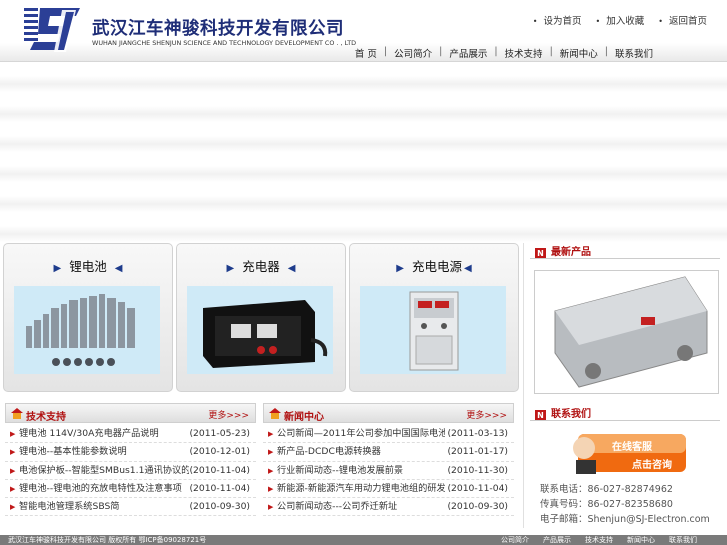 Image resolution: width=727 pixels, height=545 pixels. What do you see at coordinates (515, 540) in the screenshot?
I see `footer-link-about: 公司简介` at bounding box center [515, 540].